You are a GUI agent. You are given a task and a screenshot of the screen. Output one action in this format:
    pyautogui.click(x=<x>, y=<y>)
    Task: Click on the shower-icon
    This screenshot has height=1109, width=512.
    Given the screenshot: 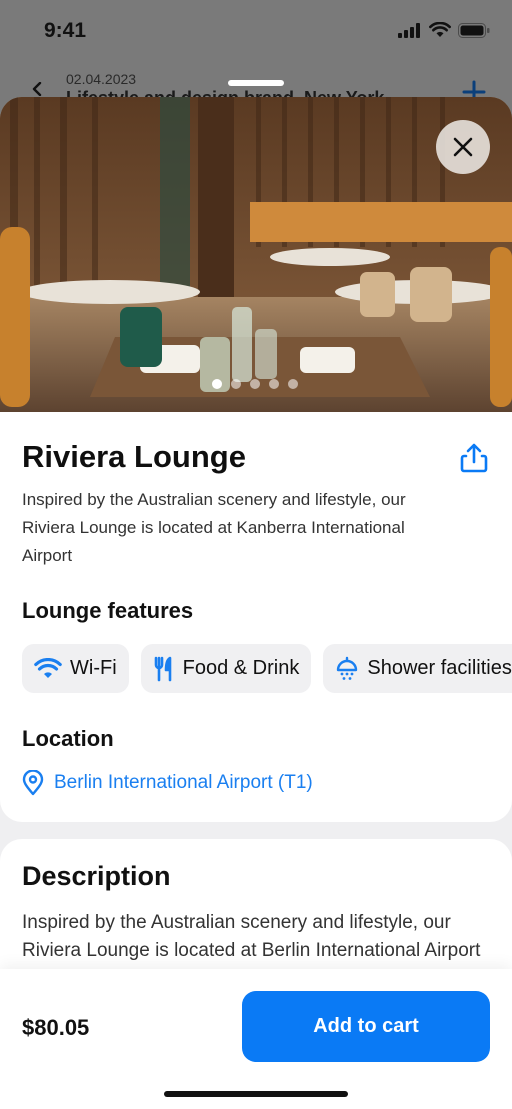 What is the action you would take?
    pyautogui.click(x=347, y=668)
    